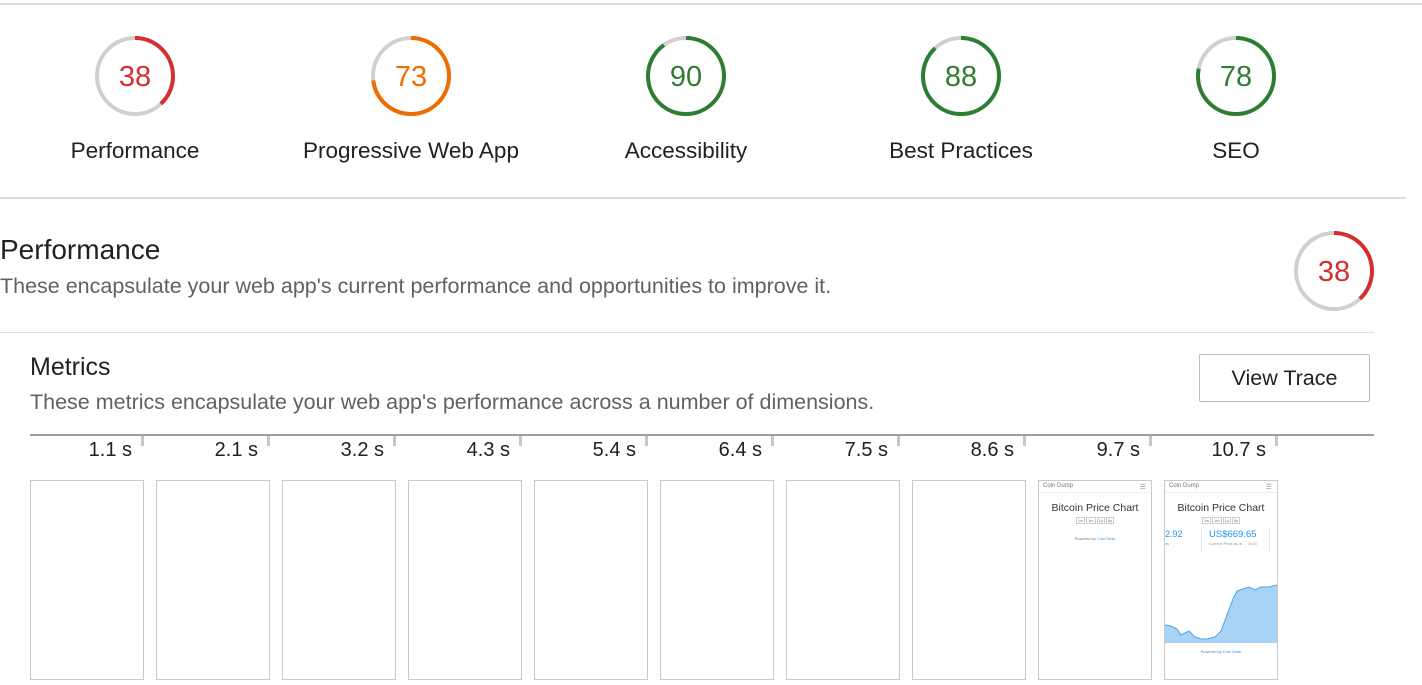 The height and width of the screenshot is (685, 1422). Describe the element at coordinates (1118, 450) in the screenshot. I see `filmstrip-time: 9.7 s` at that location.